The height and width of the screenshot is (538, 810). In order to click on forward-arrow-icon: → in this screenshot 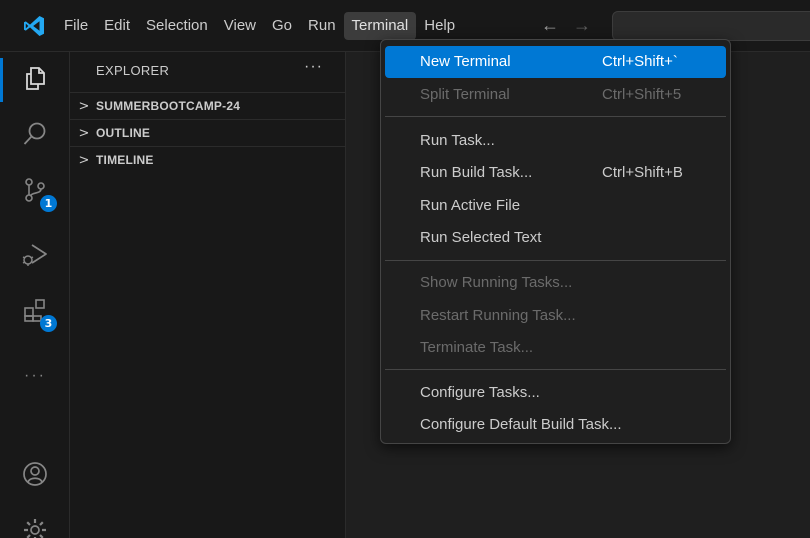, I will do `click(582, 25)`.